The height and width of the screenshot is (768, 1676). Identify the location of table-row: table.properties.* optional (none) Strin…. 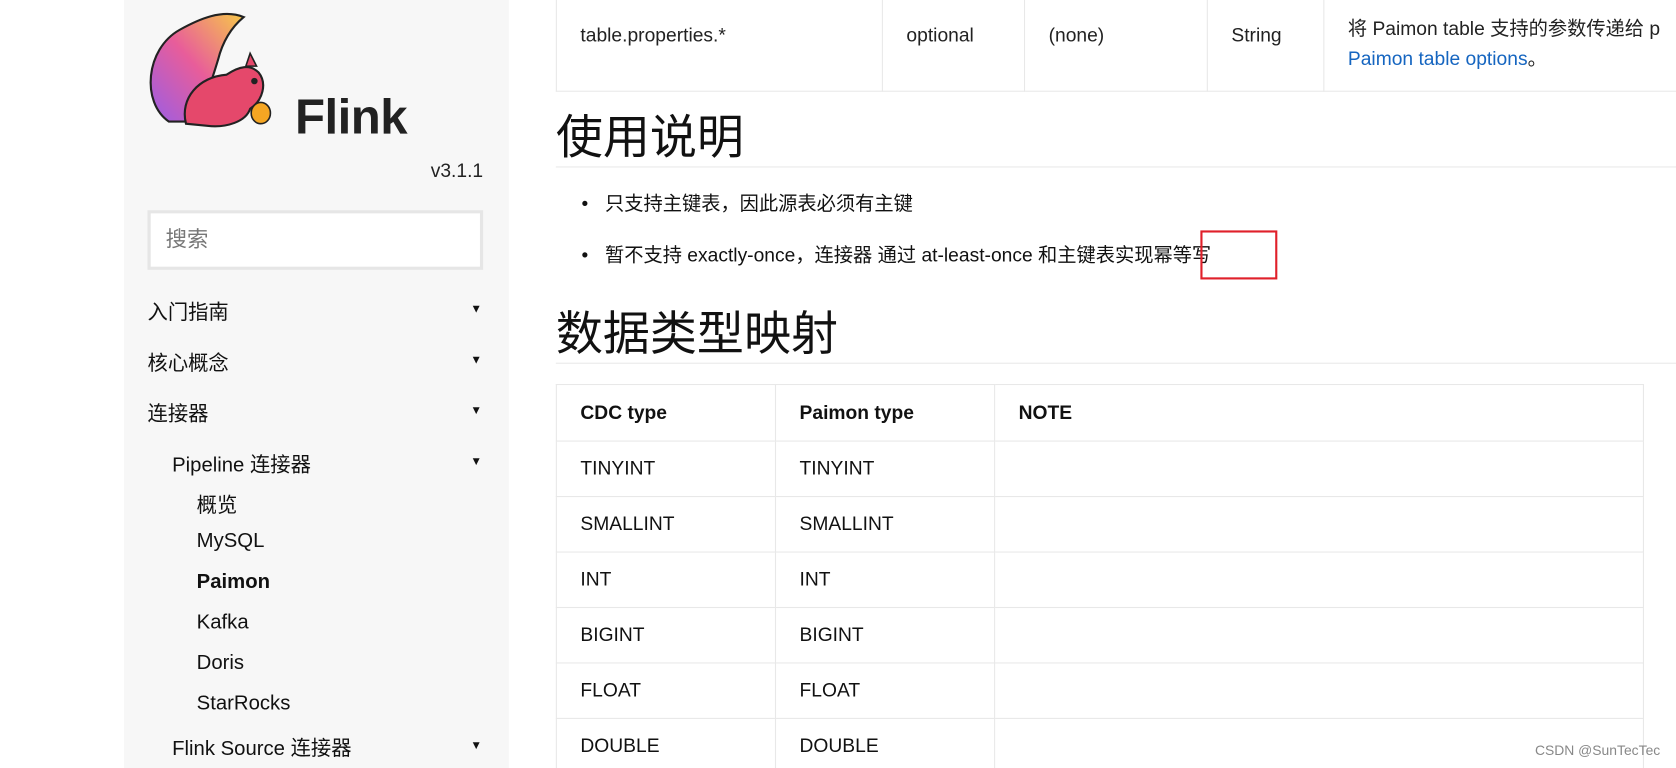
(1115, 46).